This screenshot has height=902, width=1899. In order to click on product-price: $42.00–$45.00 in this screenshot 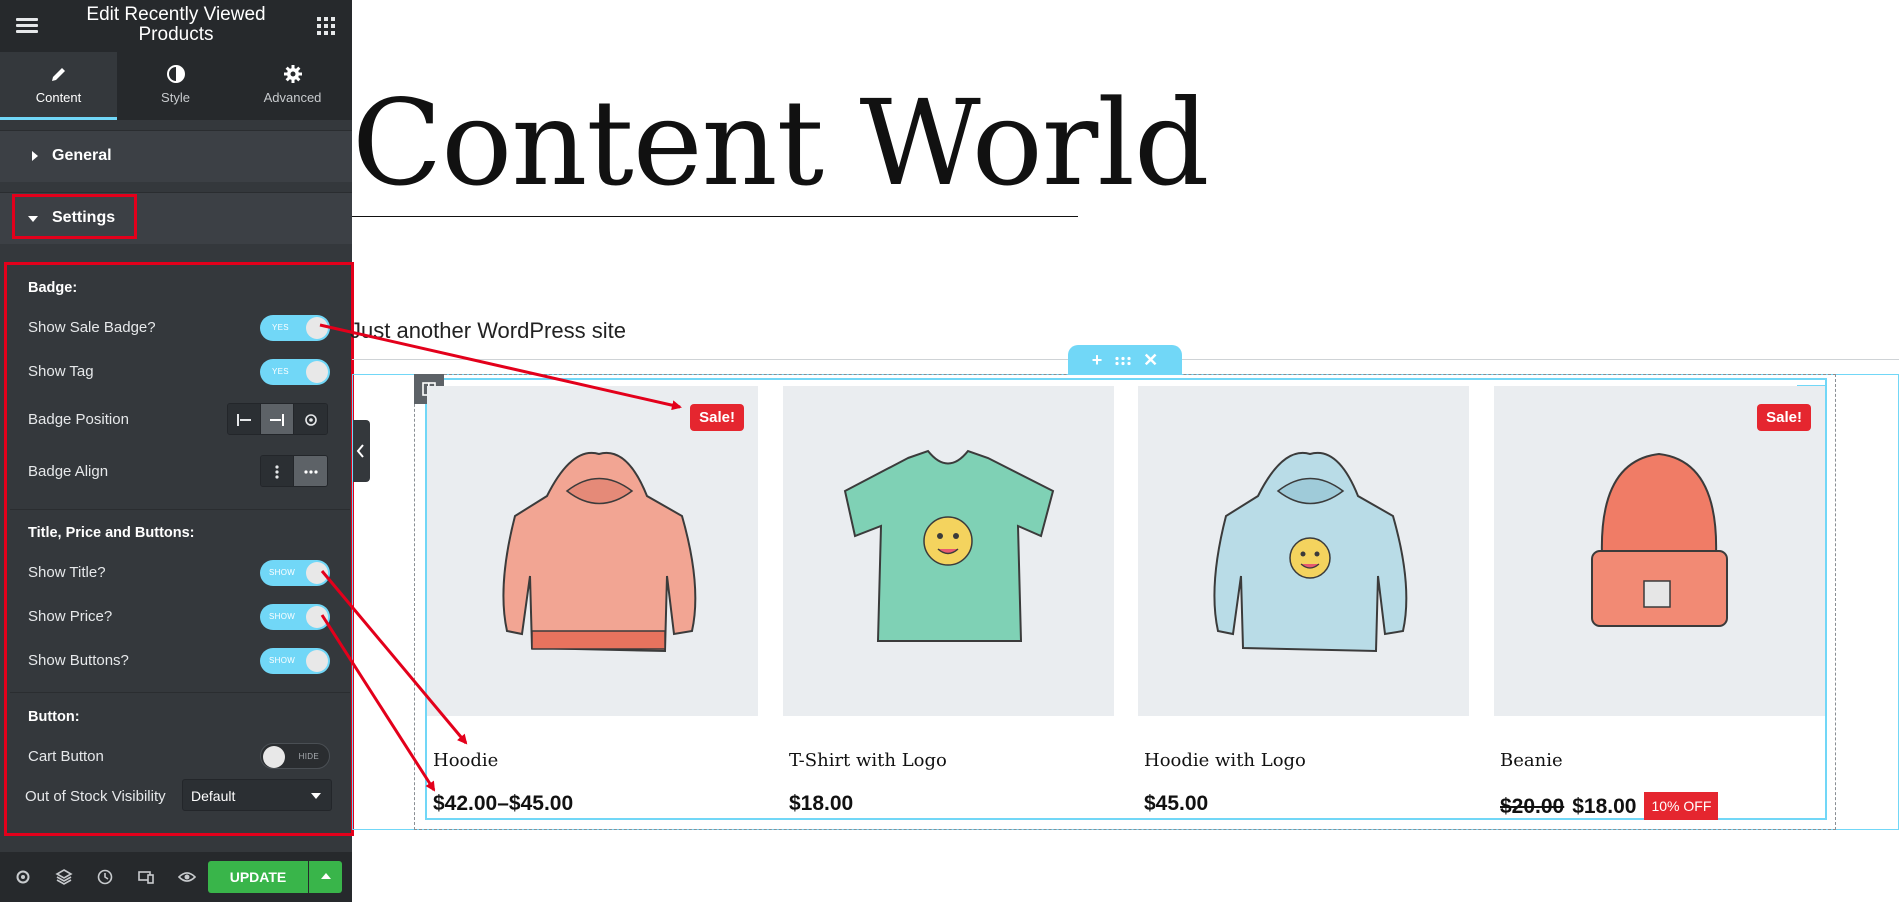, I will do `click(503, 803)`.